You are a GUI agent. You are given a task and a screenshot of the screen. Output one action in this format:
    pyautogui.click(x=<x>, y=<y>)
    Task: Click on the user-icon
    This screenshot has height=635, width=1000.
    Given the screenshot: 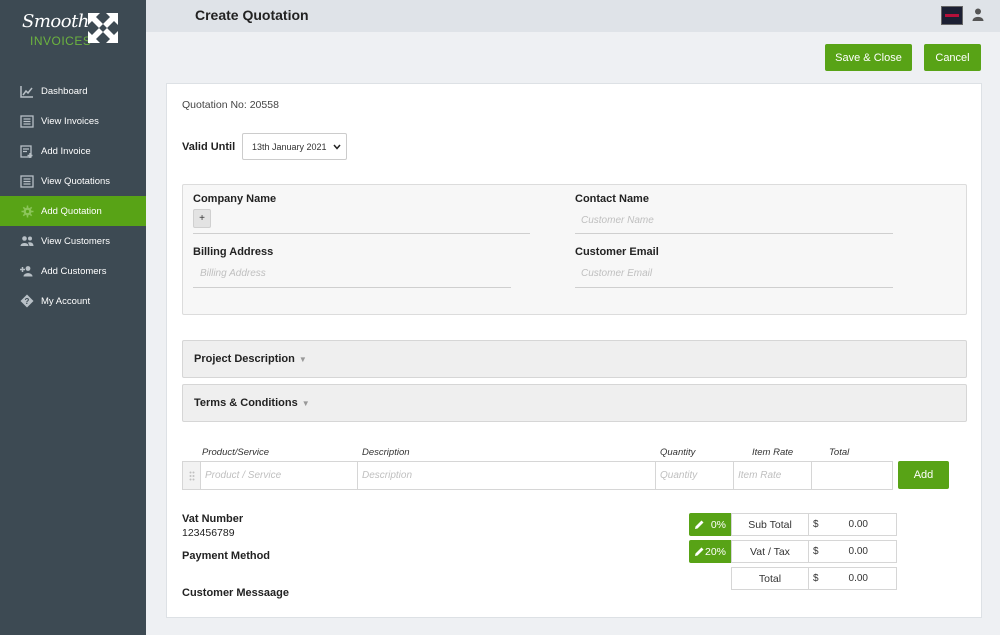 What is the action you would take?
    pyautogui.click(x=978, y=16)
    